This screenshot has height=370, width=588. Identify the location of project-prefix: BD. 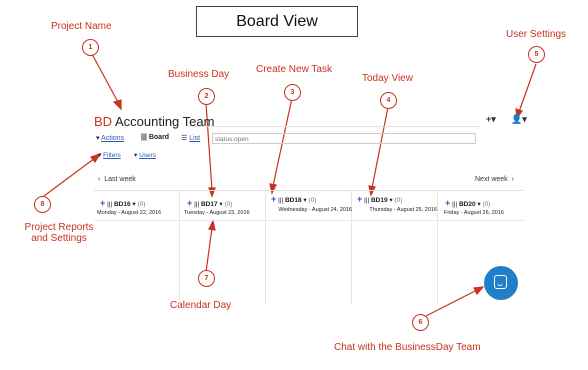
(103, 121).